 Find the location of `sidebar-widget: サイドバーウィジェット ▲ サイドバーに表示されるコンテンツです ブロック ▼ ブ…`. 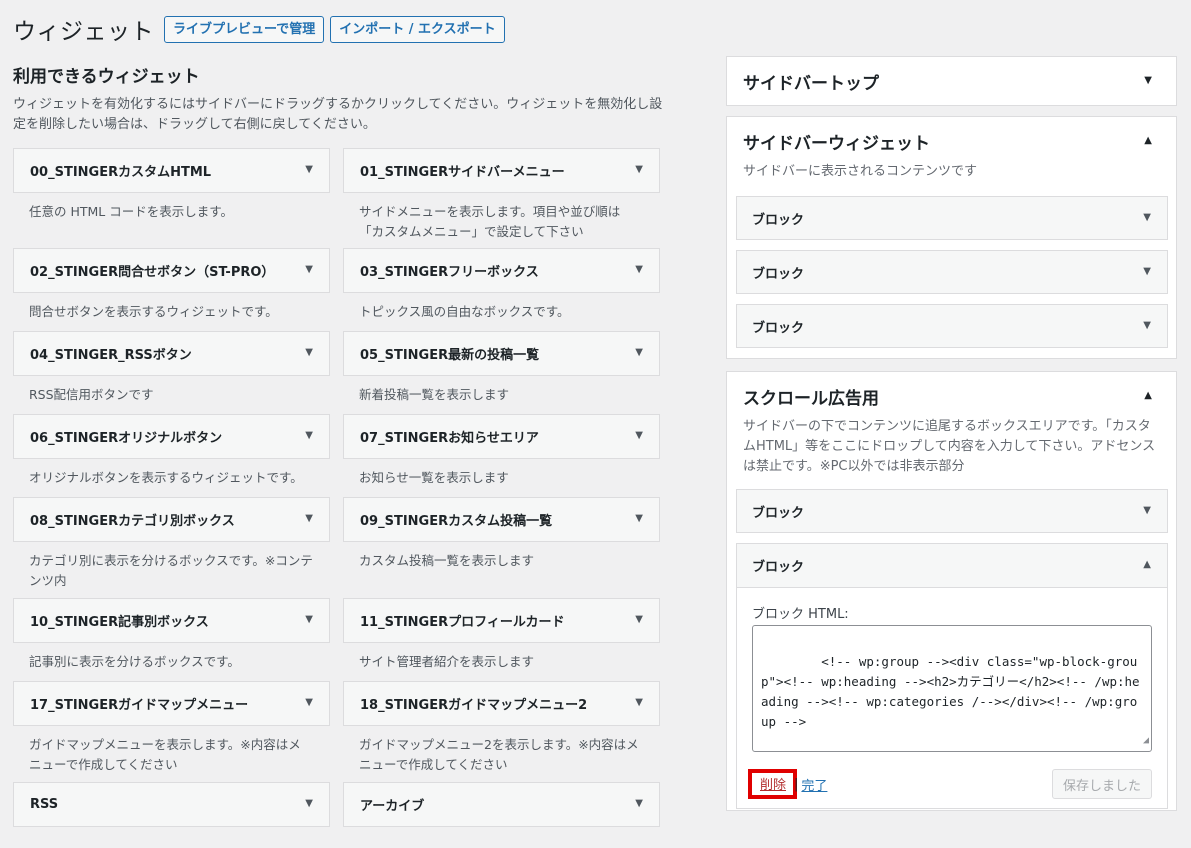

sidebar-widget: サイドバーウィジェット ▲ サイドバーに表示されるコンテンツです ブロック ▼ ブ… is located at coordinates (951, 237).